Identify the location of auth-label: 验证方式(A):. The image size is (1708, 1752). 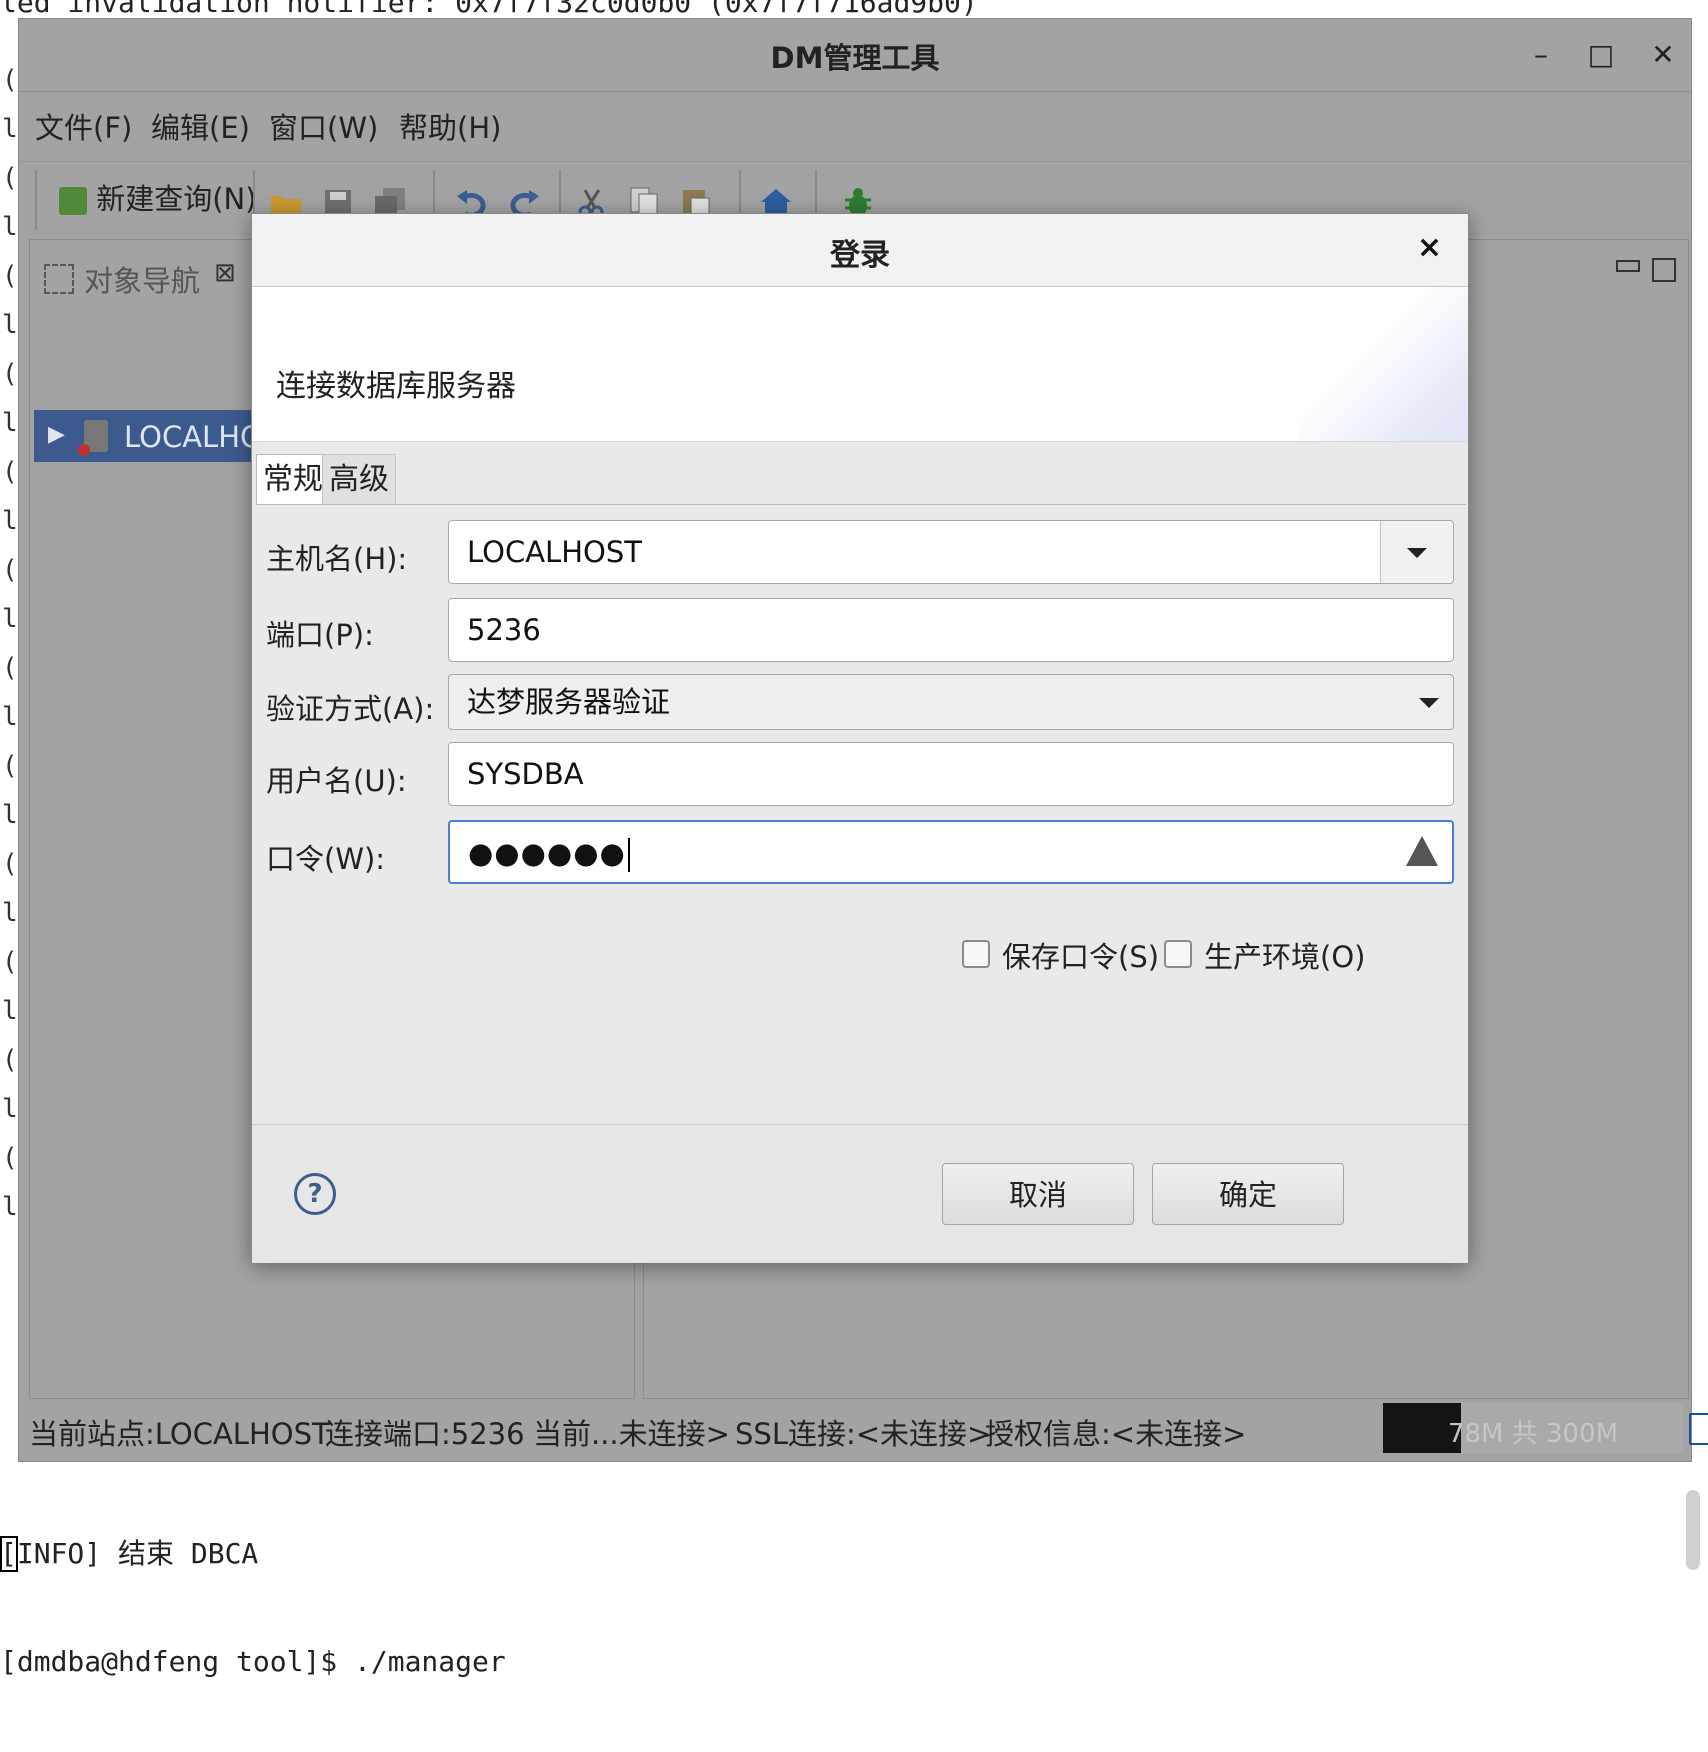
(350, 709).